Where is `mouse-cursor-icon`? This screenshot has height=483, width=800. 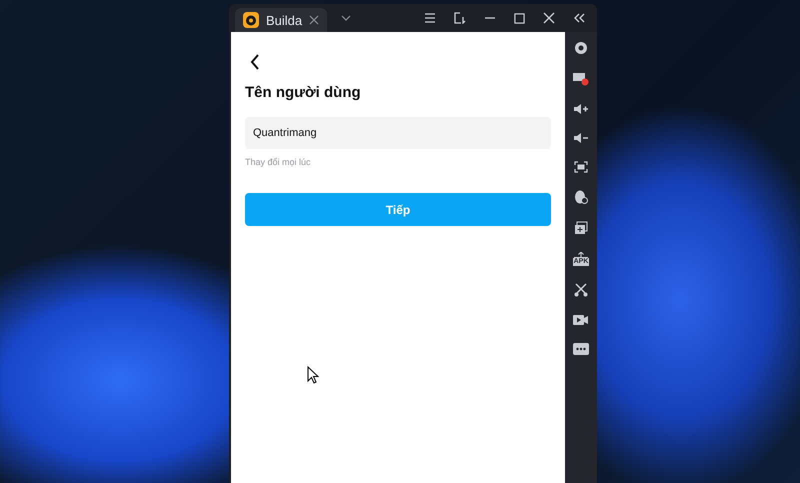 mouse-cursor-icon is located at coordinates (313, 375).